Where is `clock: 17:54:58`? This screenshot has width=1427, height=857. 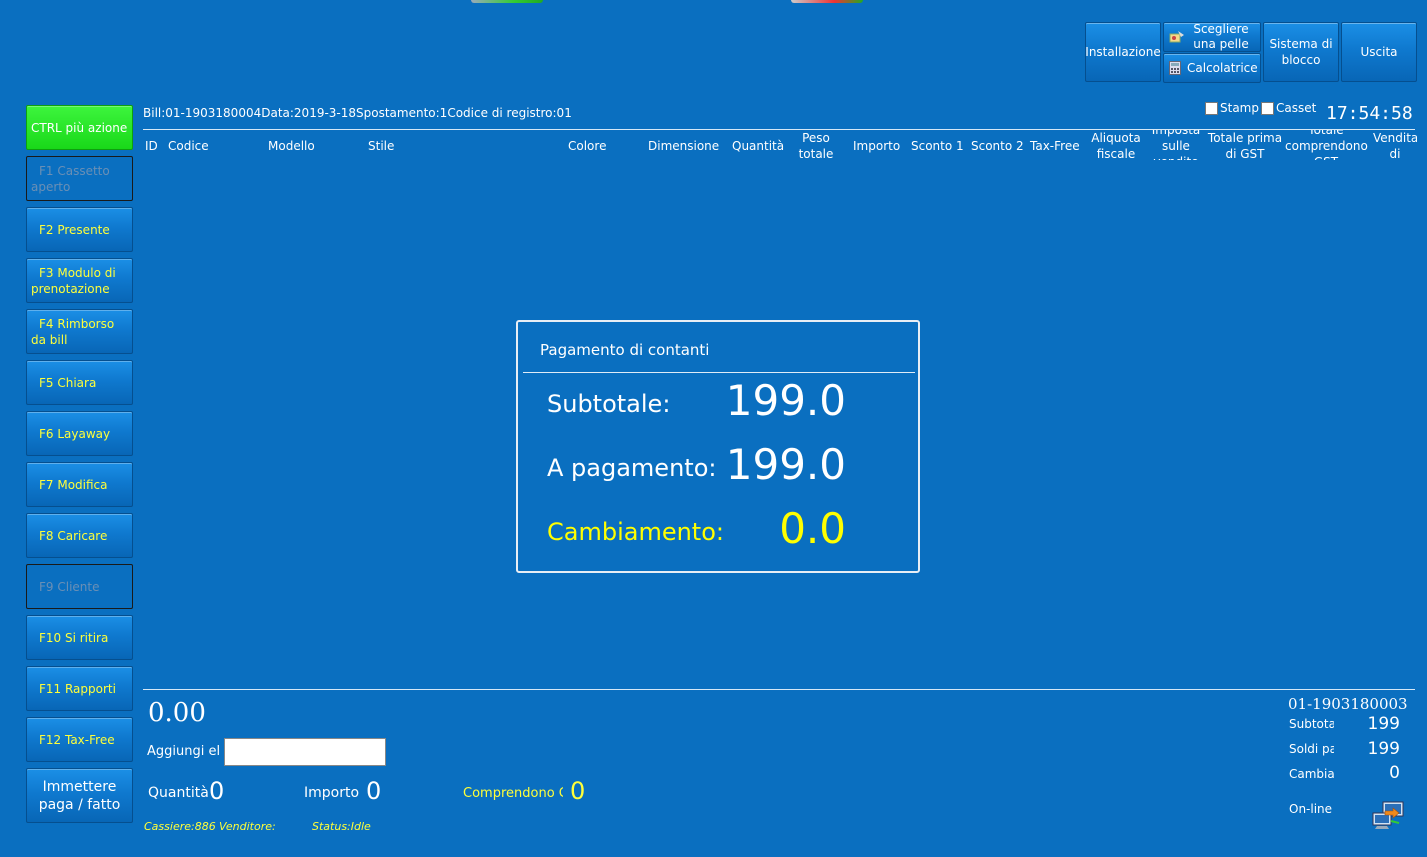
clock: 17:54:58 is located at coordinates (1369, 113).